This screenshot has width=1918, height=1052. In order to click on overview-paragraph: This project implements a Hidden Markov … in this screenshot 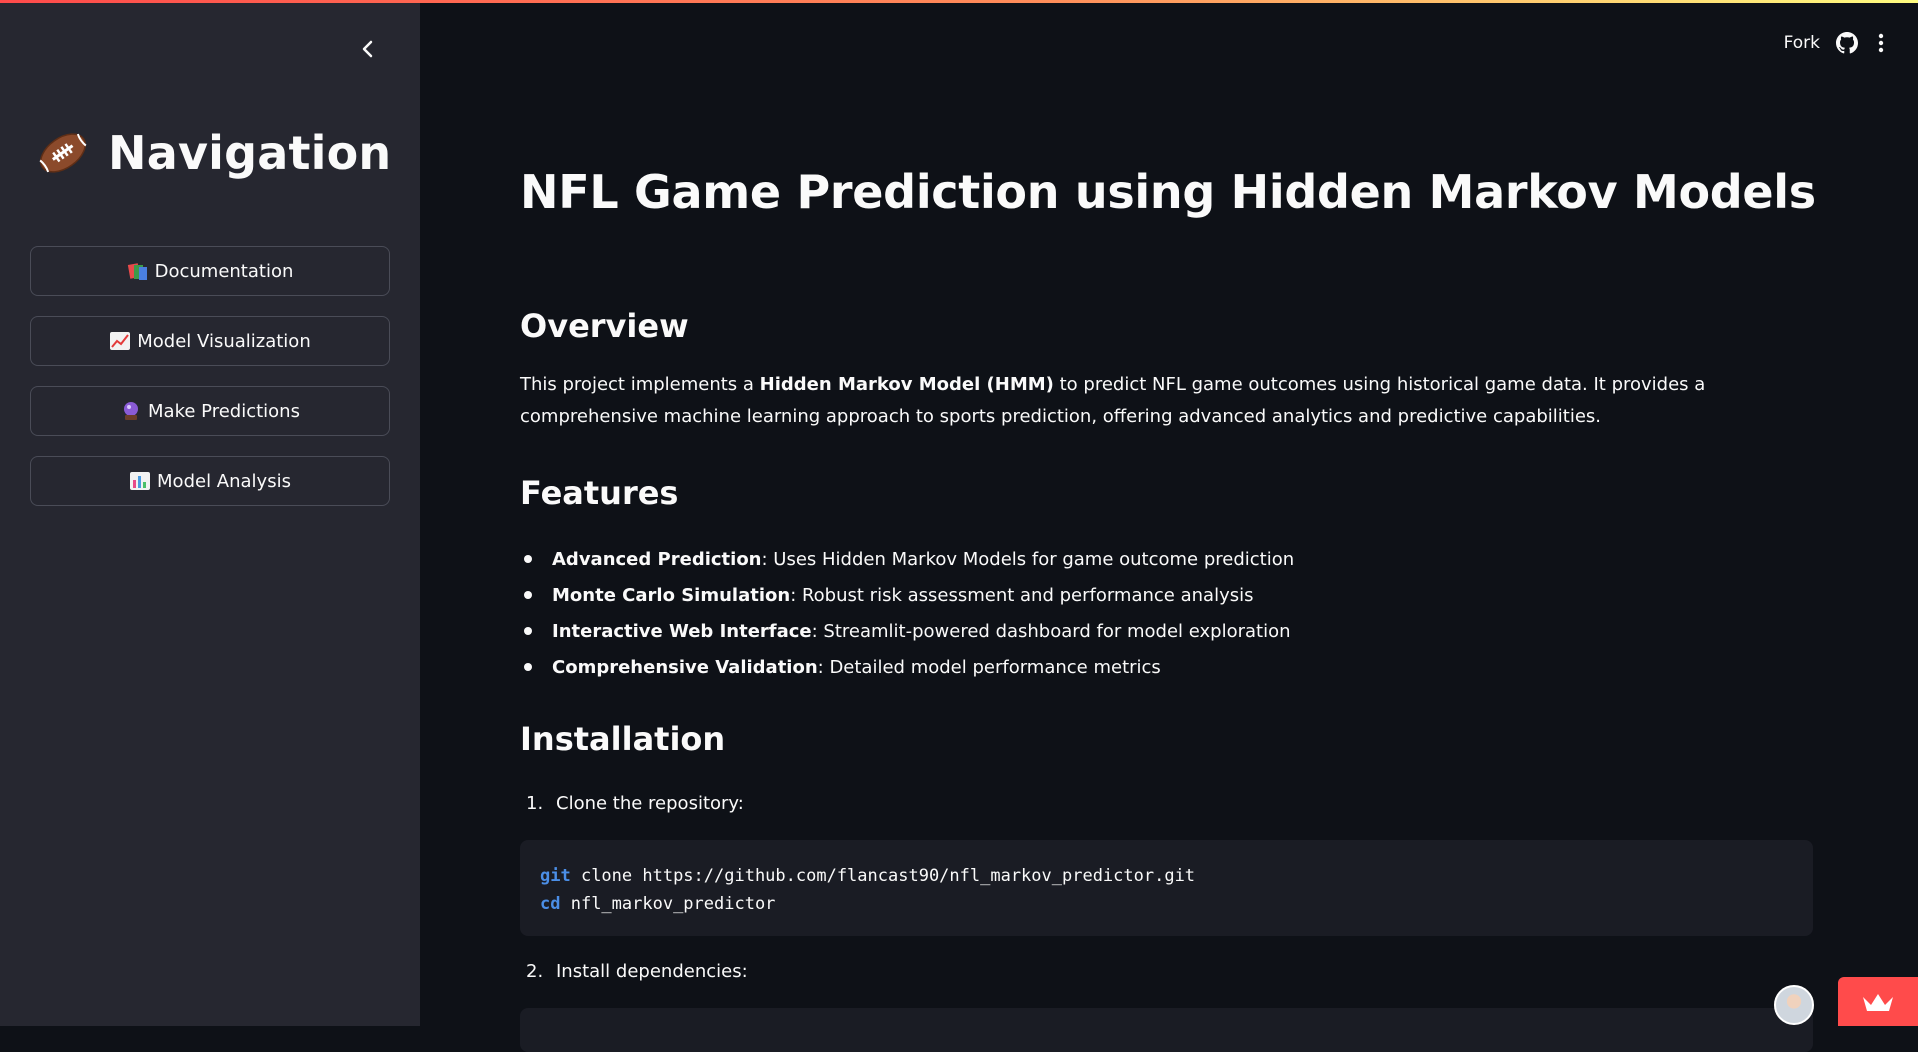, I will do `click(1113, 400)`.